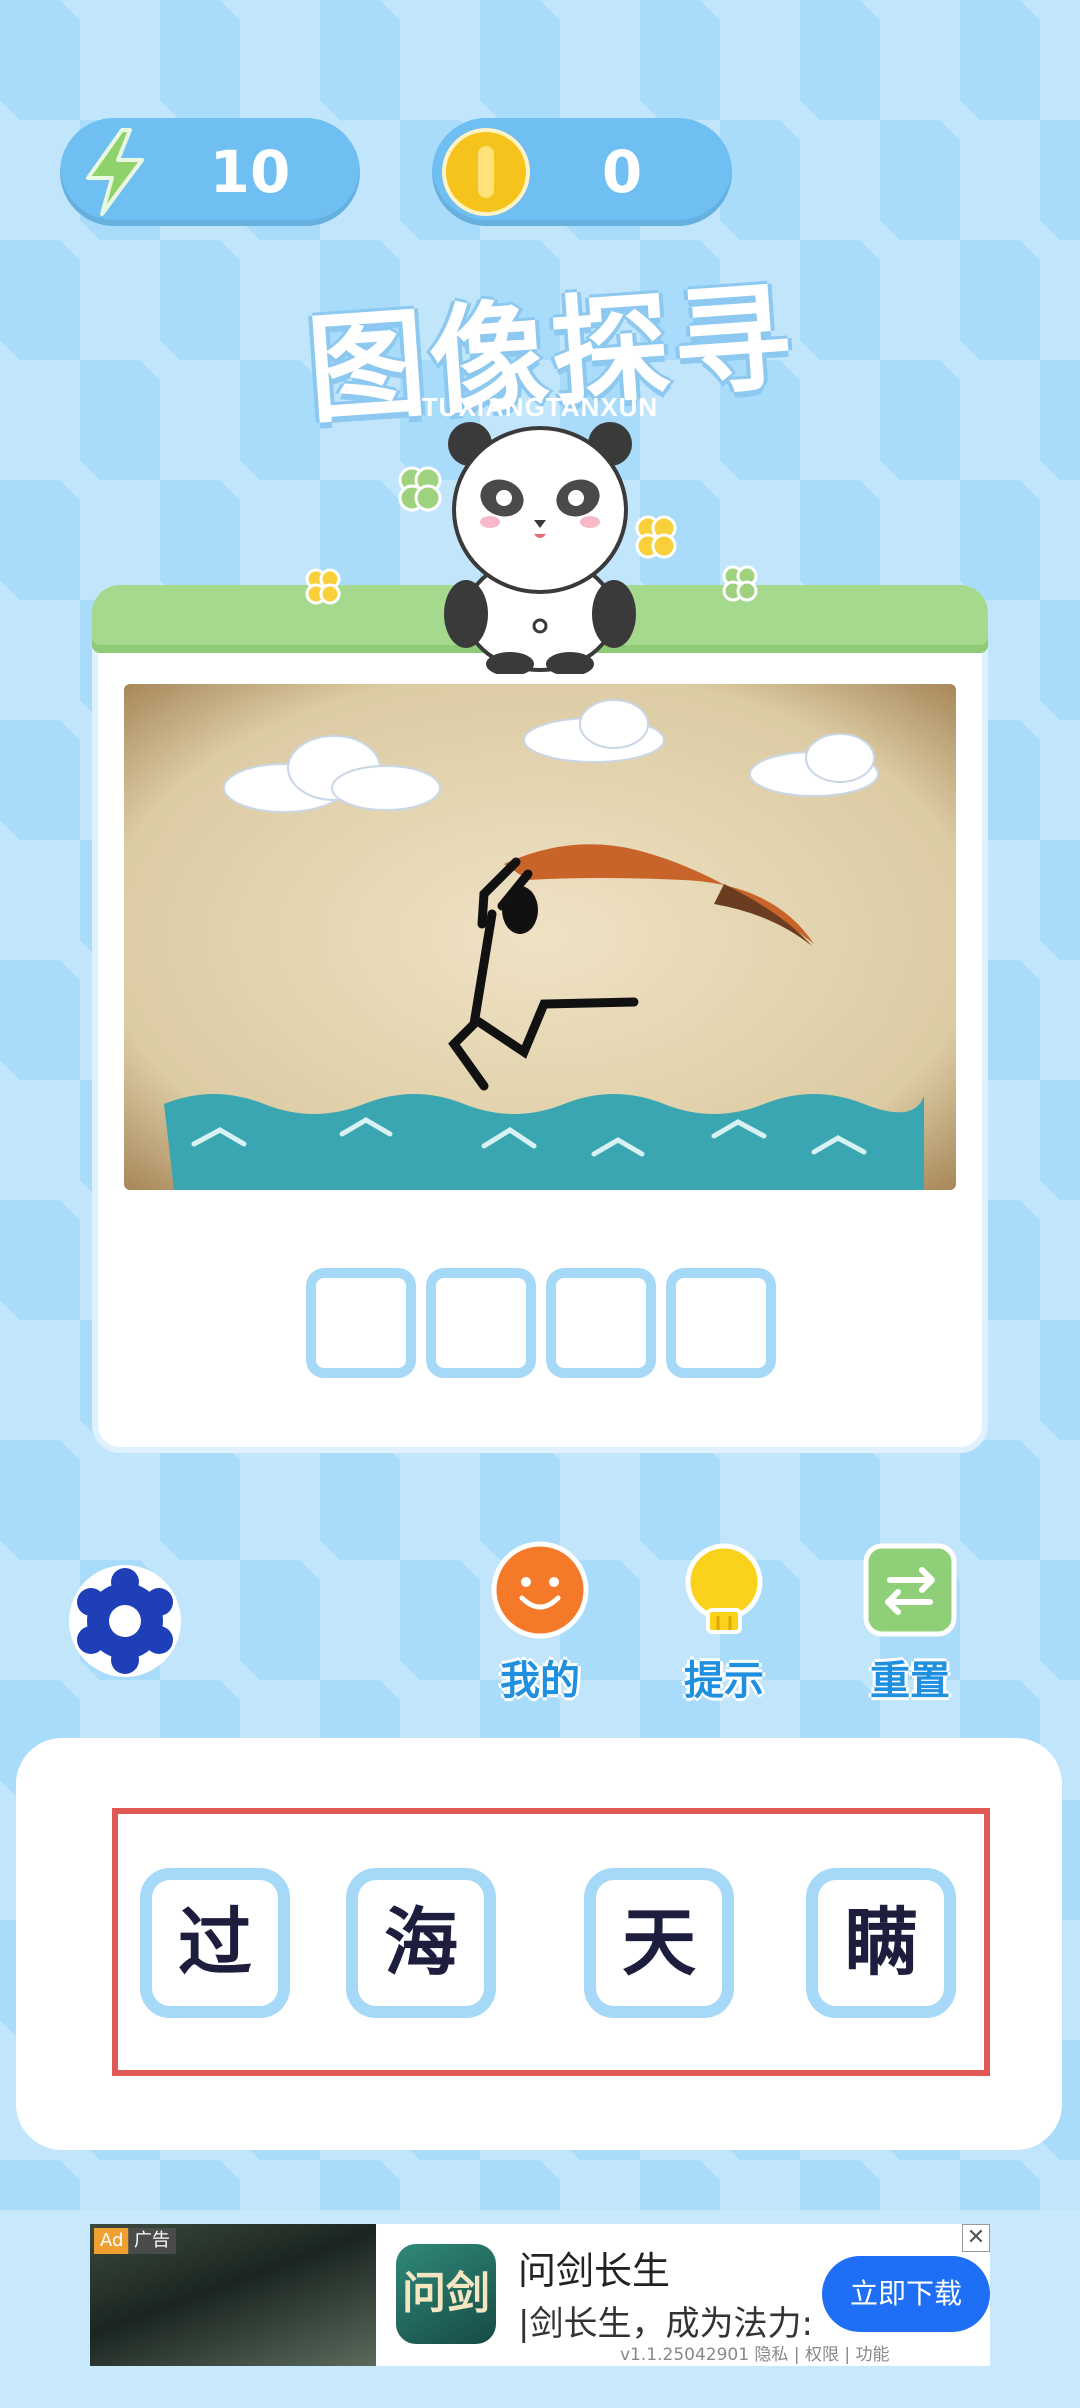 The image size is (1080, 2408). I want to click on choice-tile: 天, so click(659, 1943).